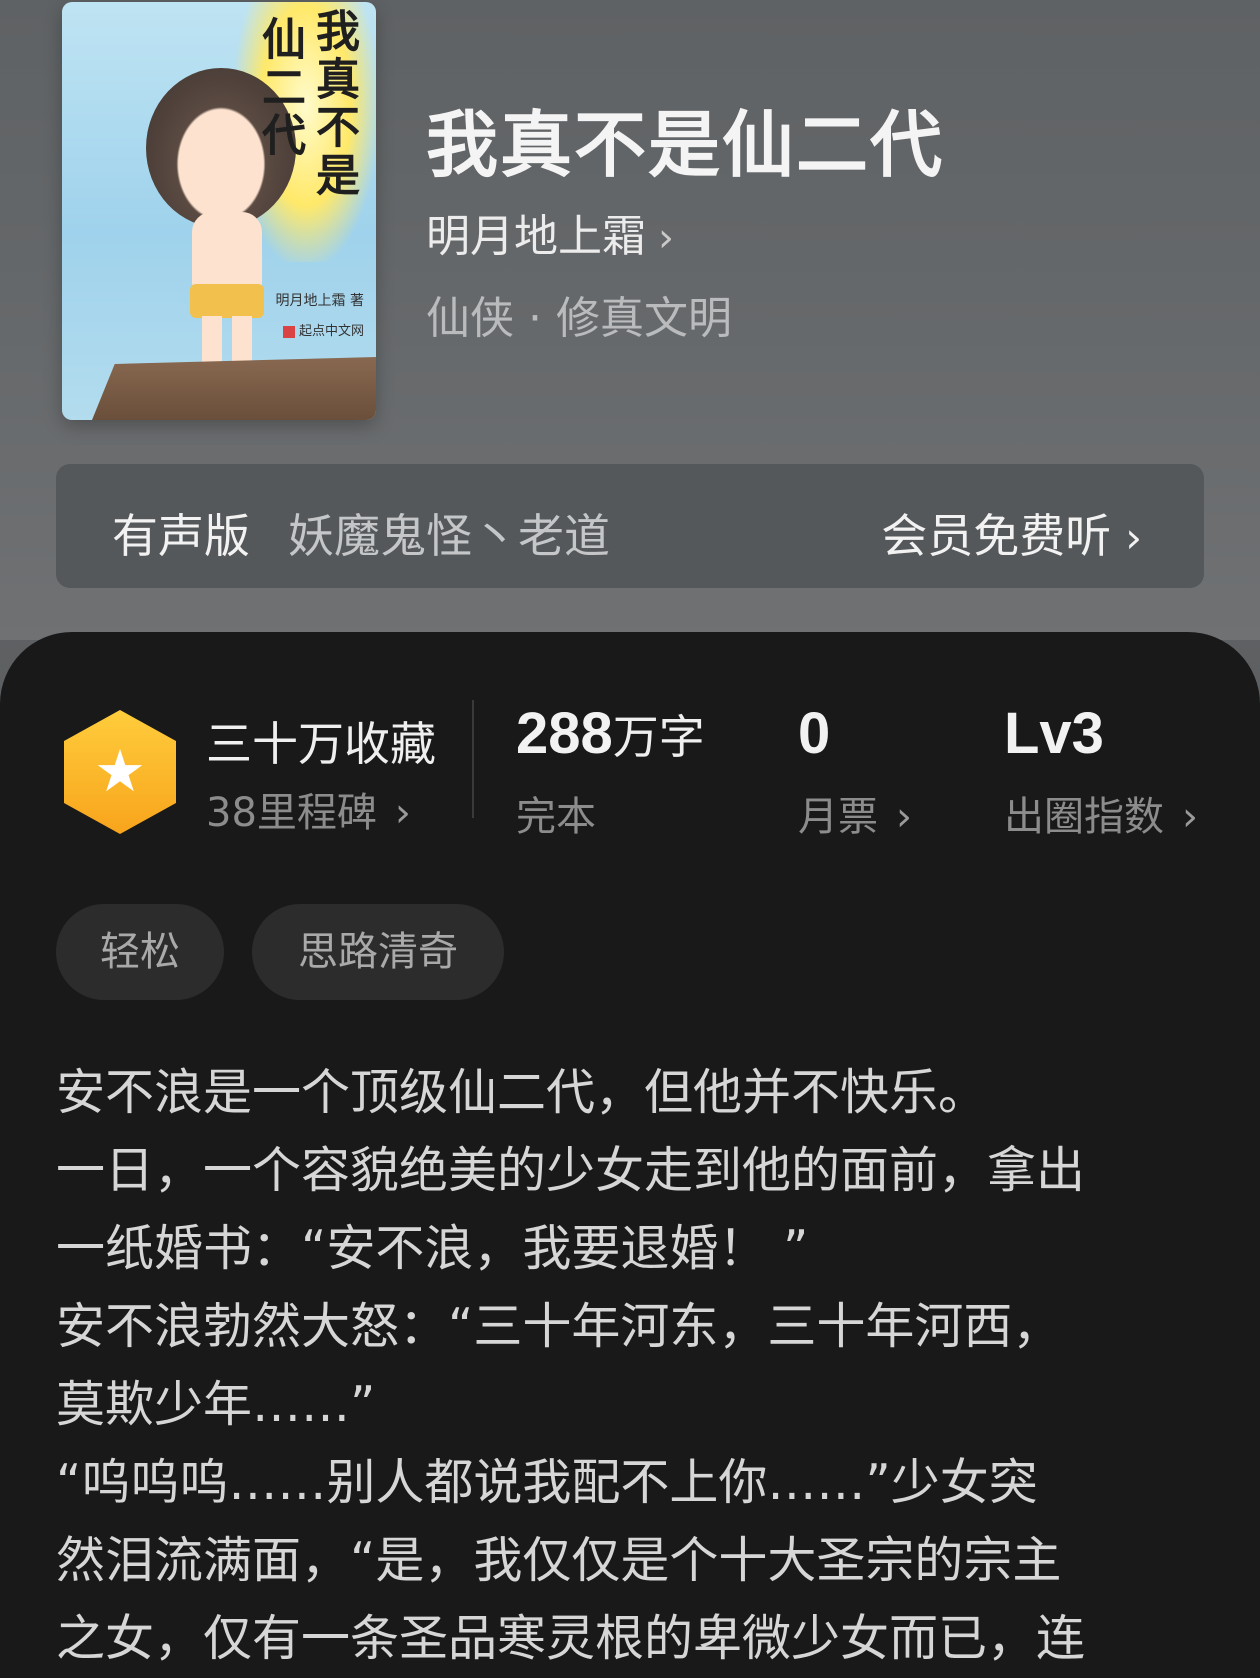 This screenshot has height=1678, width=1260. Describe the element at coordinates (564, 733) in the screenshot. I see `word-count-number: 288` at that location.